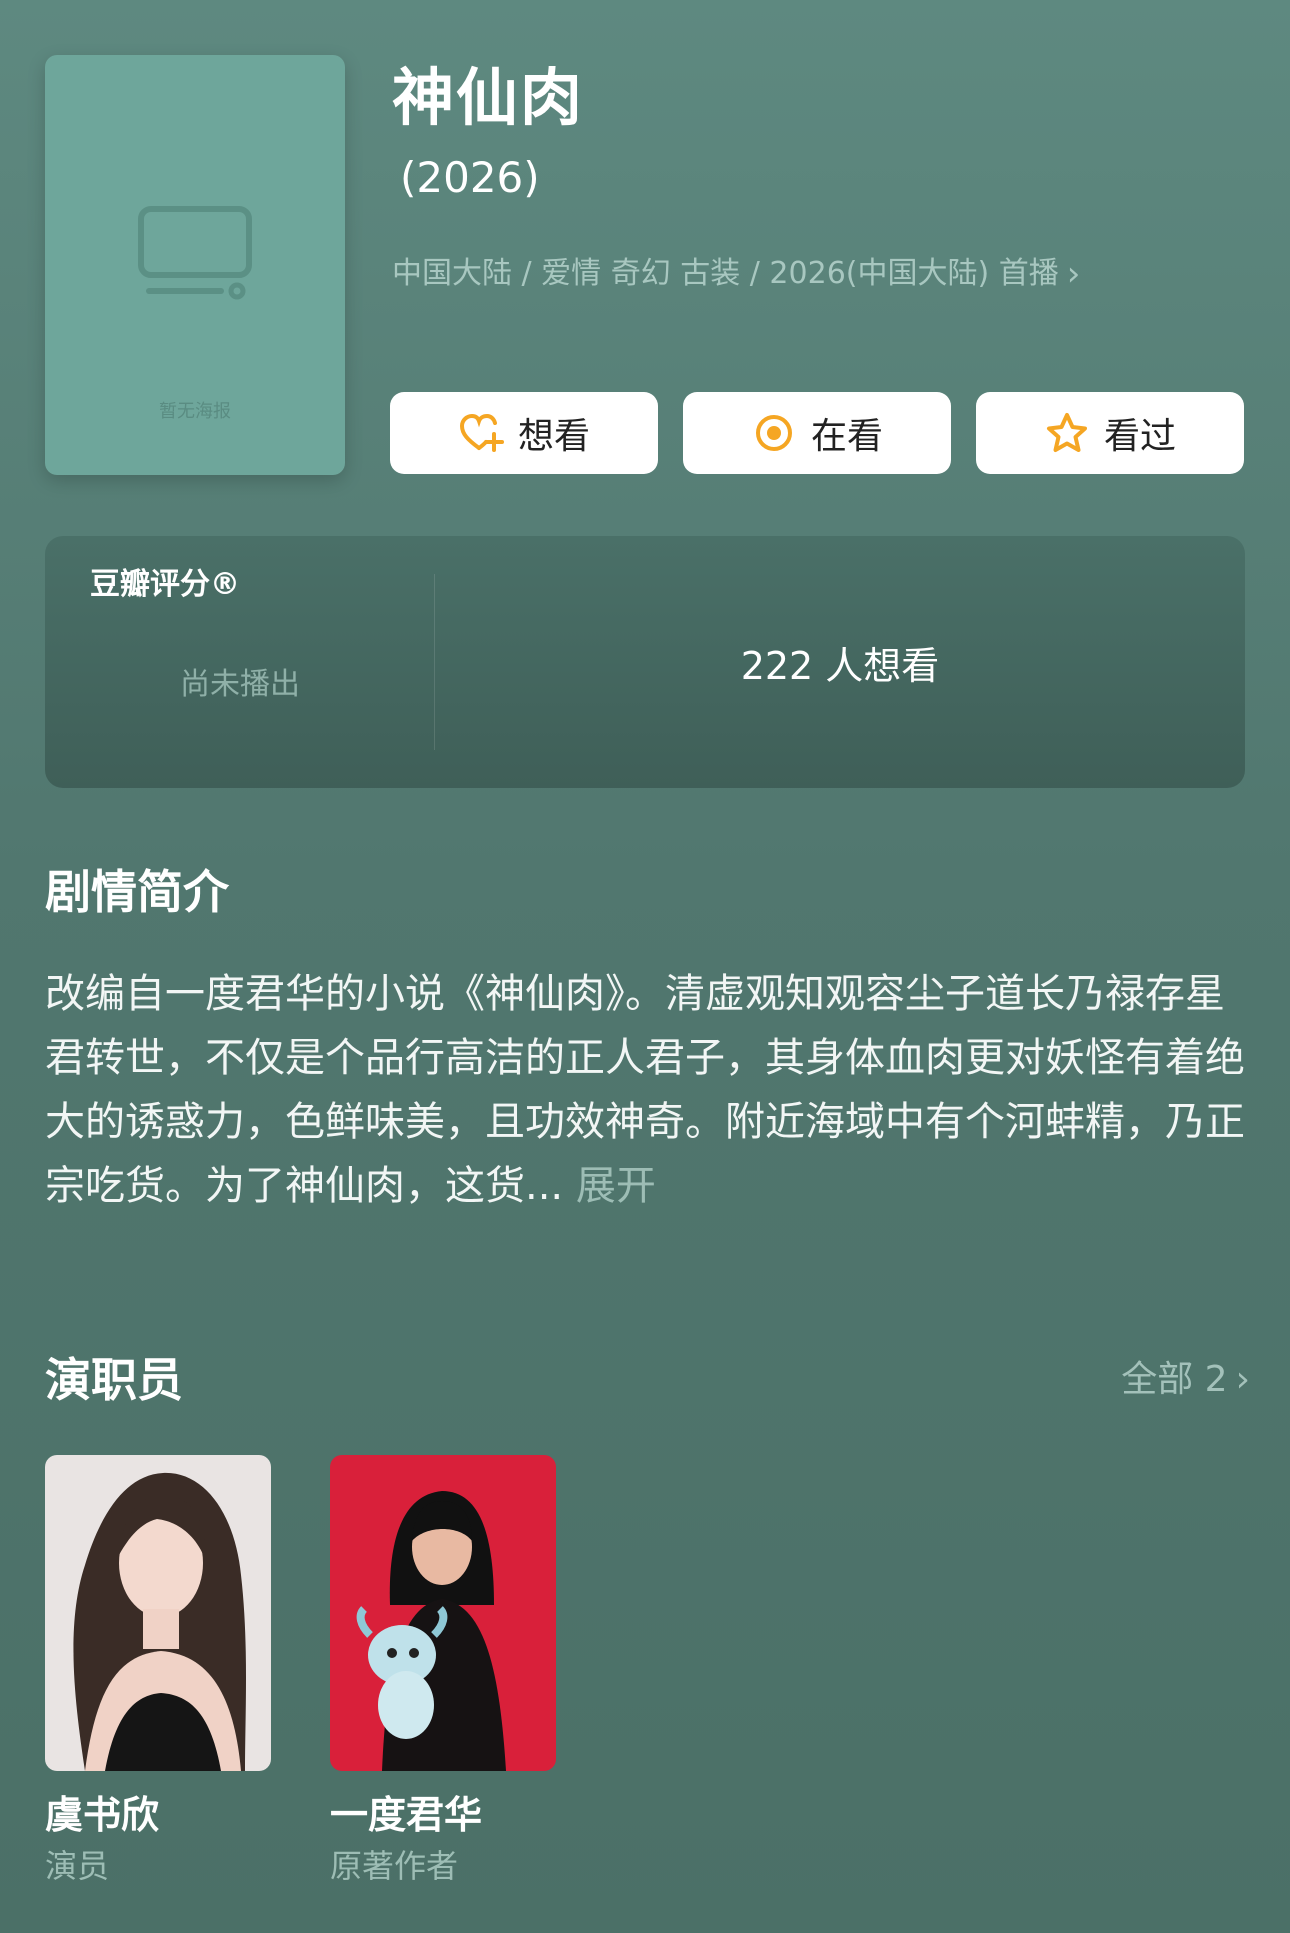 This screenshot has width=1290, height=1933. I want to click on cast-name: 虞书欣, so click(102, 1815).